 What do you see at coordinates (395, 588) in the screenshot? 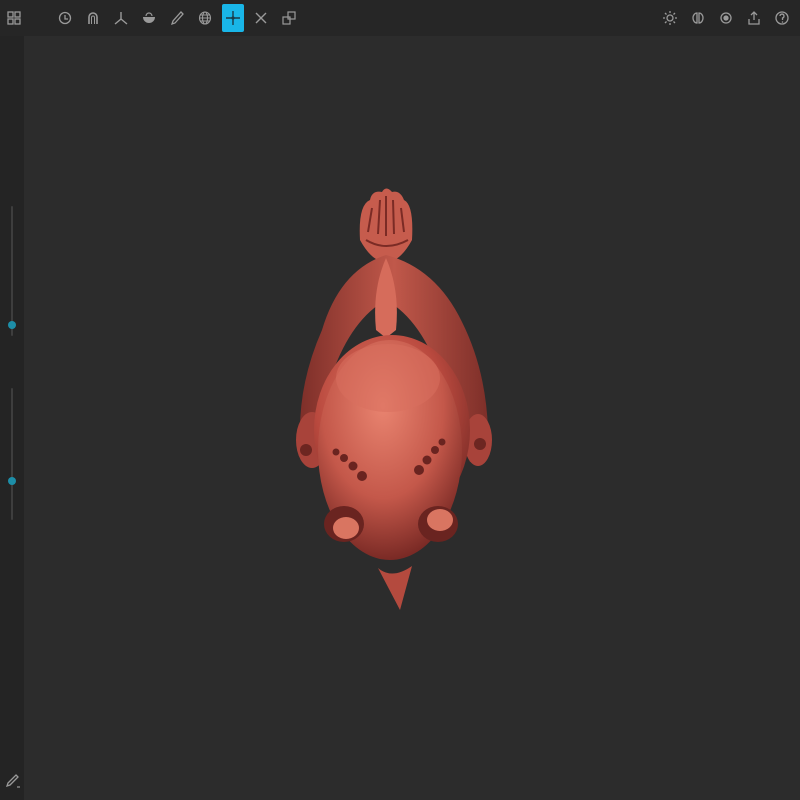
I see `beak` at bounding box center [395, 588].